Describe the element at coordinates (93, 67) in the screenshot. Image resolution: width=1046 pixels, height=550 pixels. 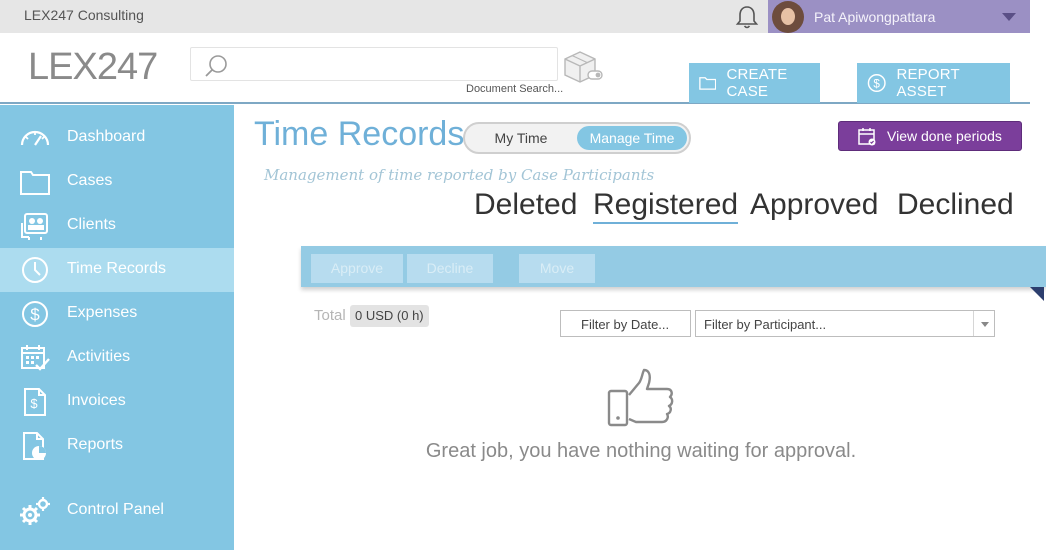
I see `logo: LEX247` at that location.